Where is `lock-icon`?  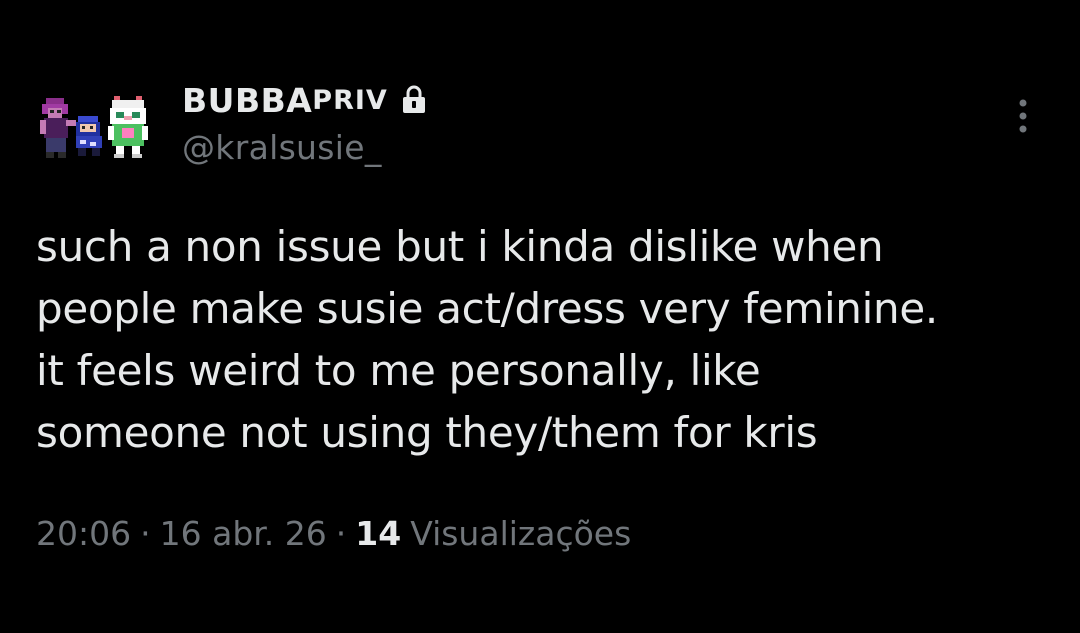
lock-icon is located at coordinates (414, 100).